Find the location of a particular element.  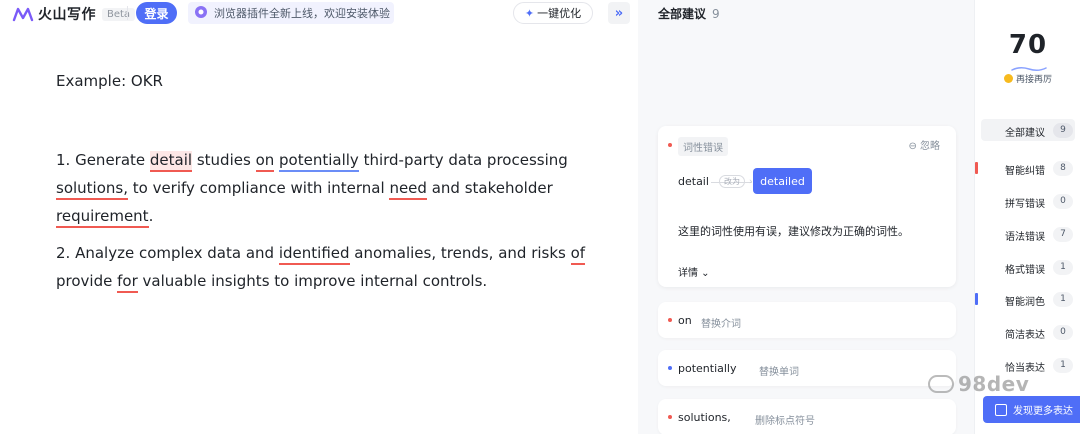

score-note-text: 再接再厉 is located at coordinates (1033, 80).